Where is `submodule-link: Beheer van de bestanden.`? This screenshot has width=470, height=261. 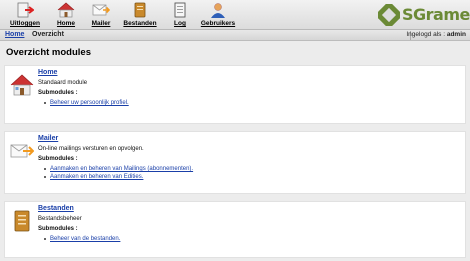
submodule-link: Beheer van de bestanden. is located at coordinates (85, 239).